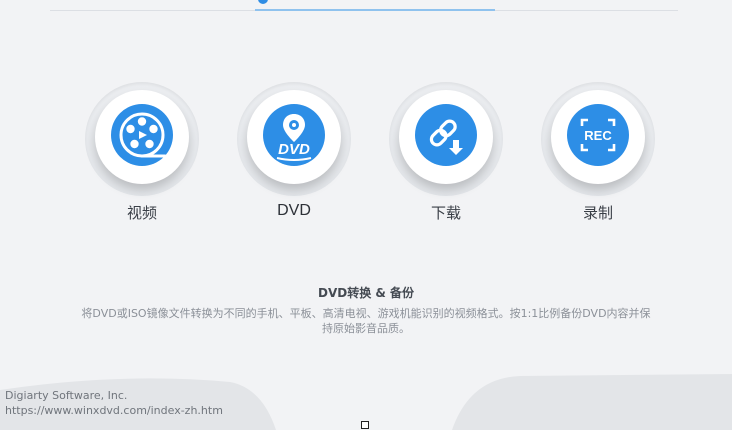 Image resolution: width=732 pixels, height=430 pixels. Describe the element at coordinates (375, 10) in the screenshot. I see `active-tab-indicator` at that location.